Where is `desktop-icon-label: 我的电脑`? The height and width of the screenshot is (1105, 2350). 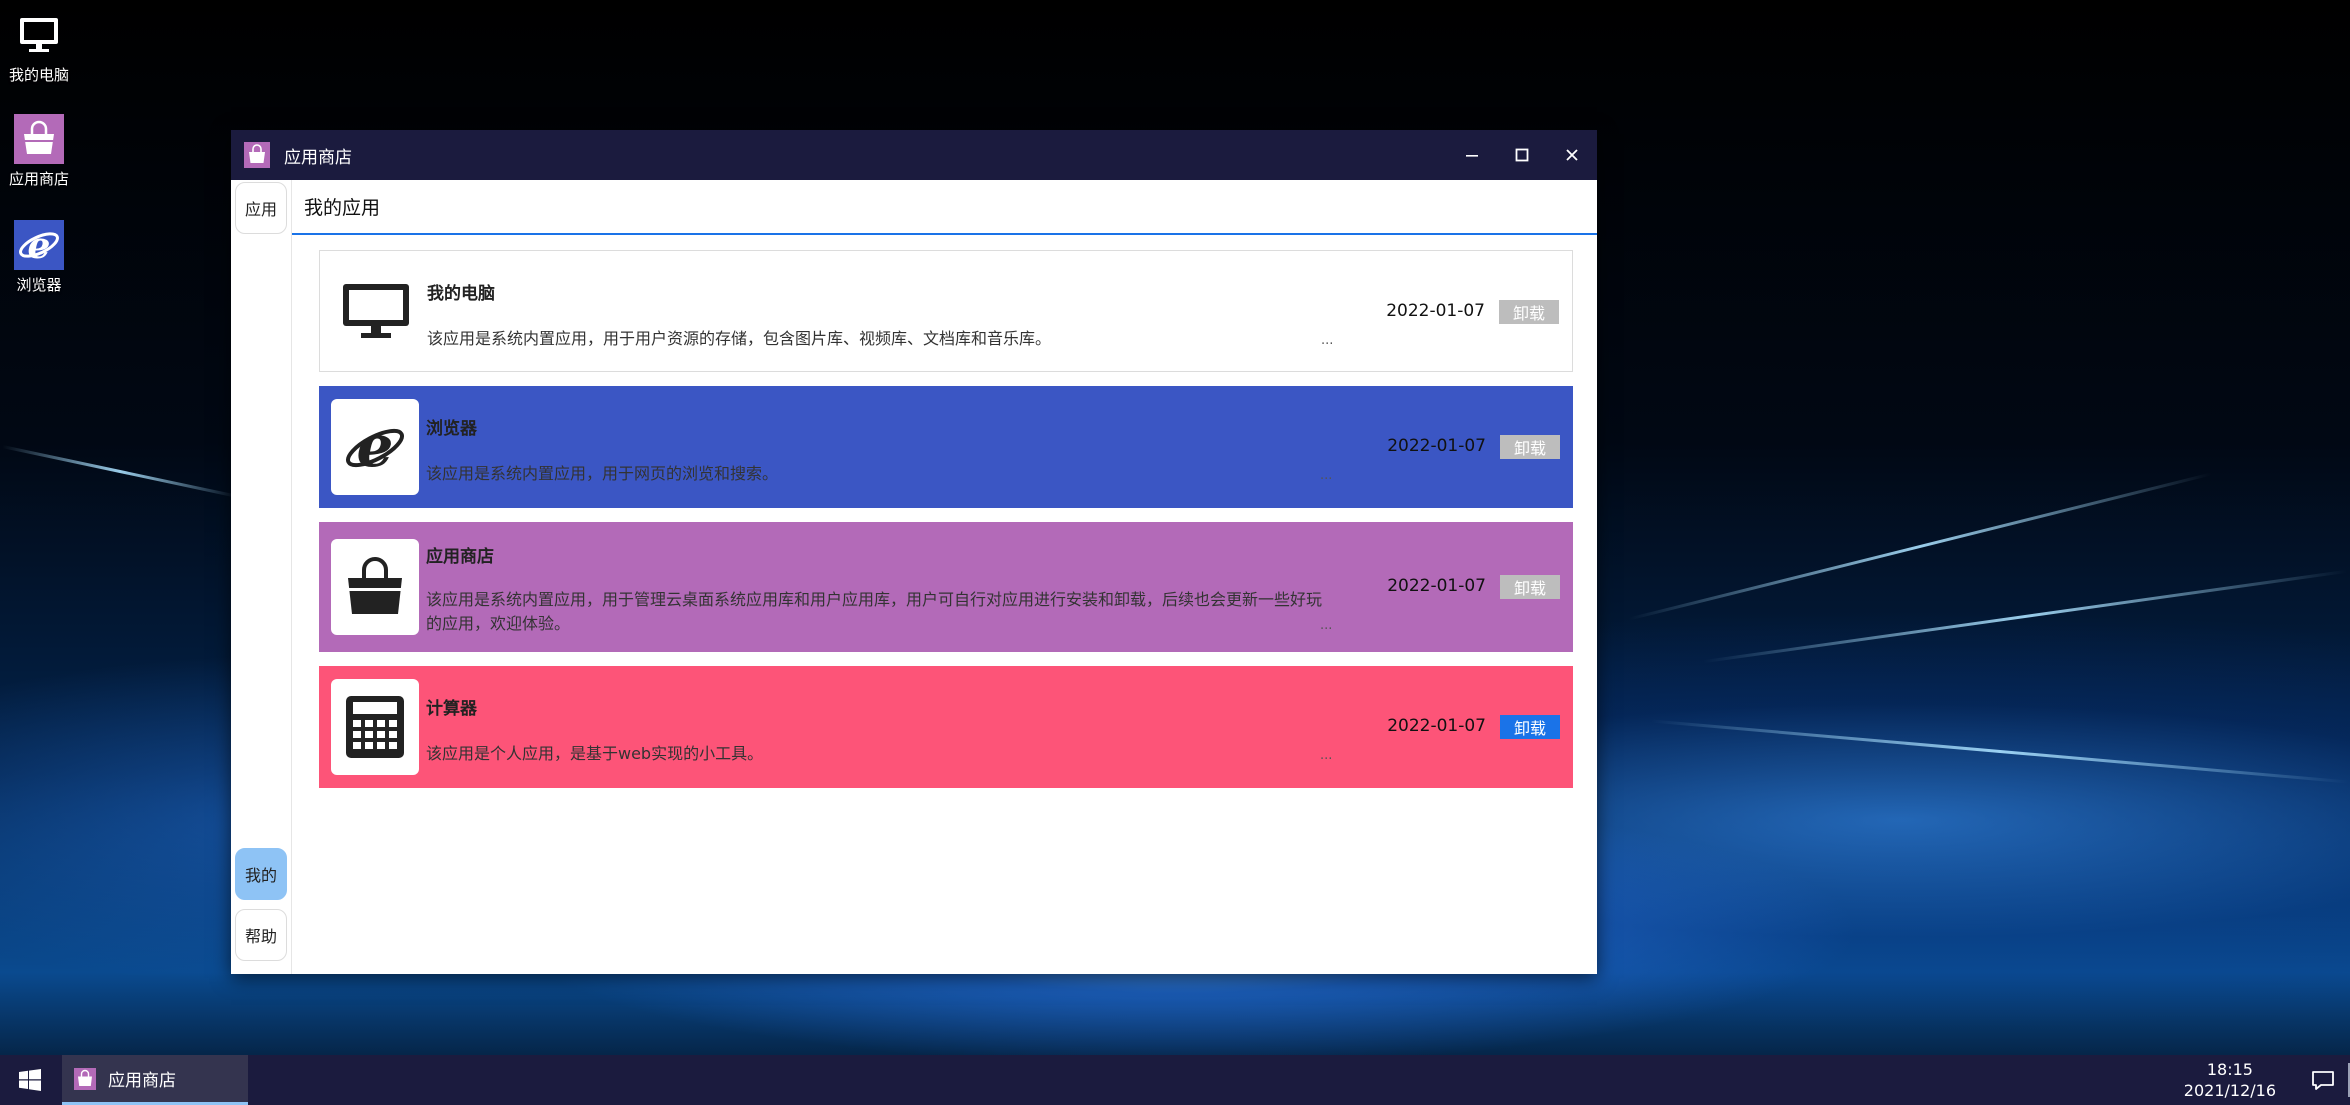 desktop-icon-label: 我的电脑 is located at coordinates (38, 75).